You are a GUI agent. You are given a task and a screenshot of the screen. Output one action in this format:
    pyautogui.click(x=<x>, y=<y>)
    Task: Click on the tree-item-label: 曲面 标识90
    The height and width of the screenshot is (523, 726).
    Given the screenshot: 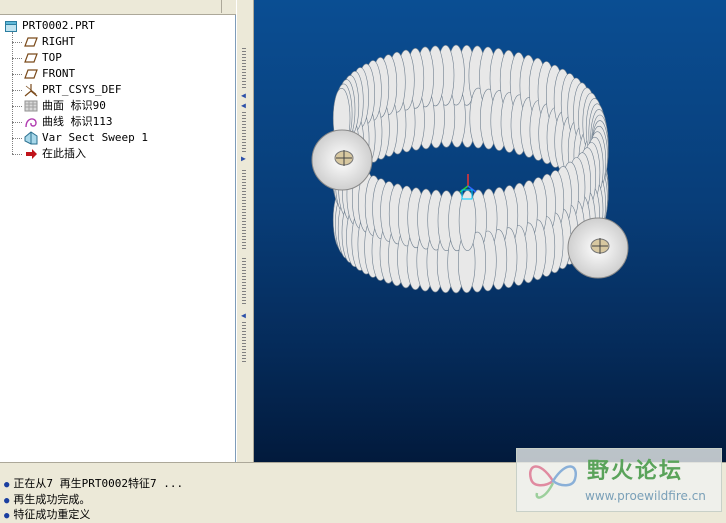 What is the action you would take?
    pyautogui.click(x=74, y=105)
    